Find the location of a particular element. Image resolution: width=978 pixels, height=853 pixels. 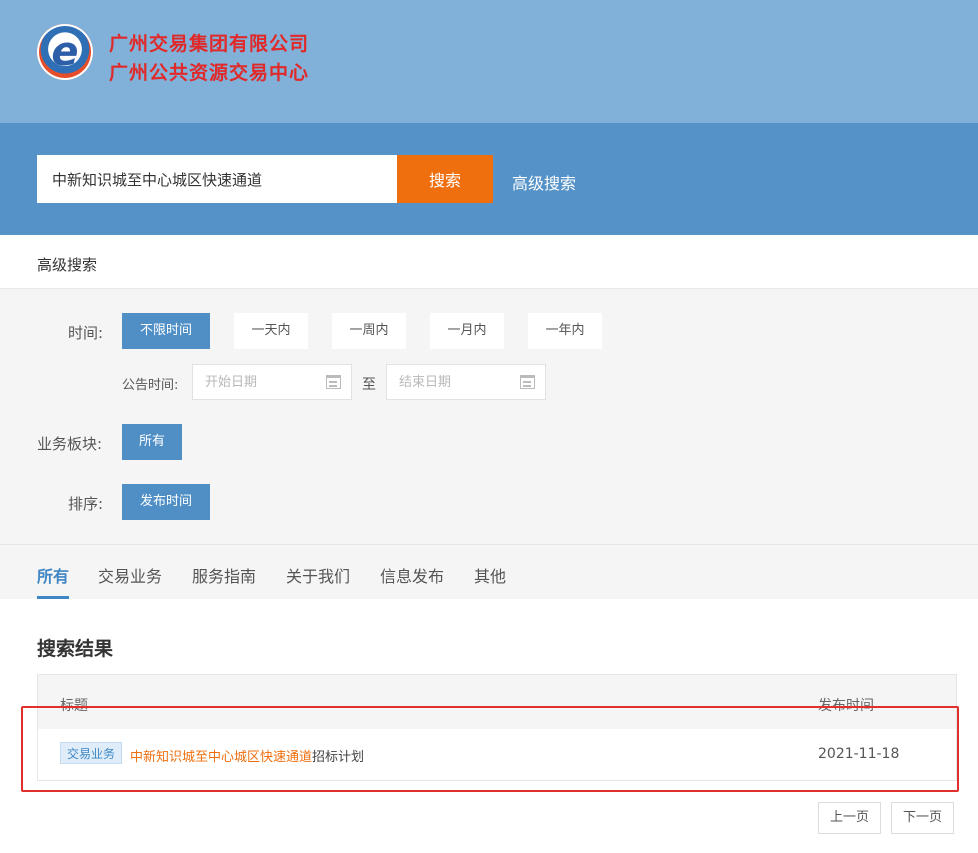

tab-service-guide: 服务指南 is located at coordinates (224, 575).